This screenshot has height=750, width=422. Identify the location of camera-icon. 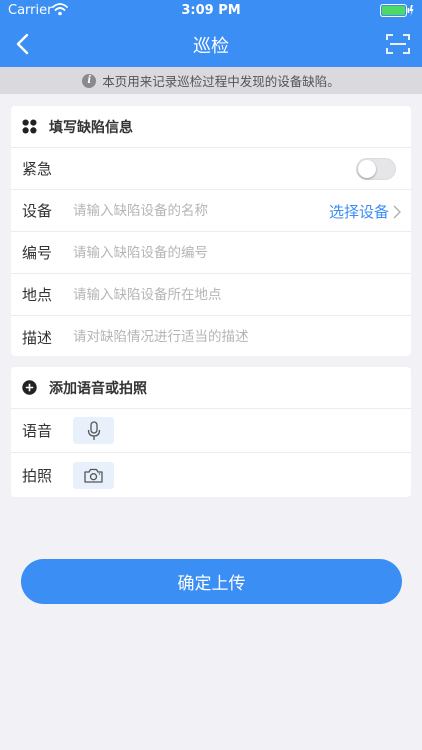
(93, 475).